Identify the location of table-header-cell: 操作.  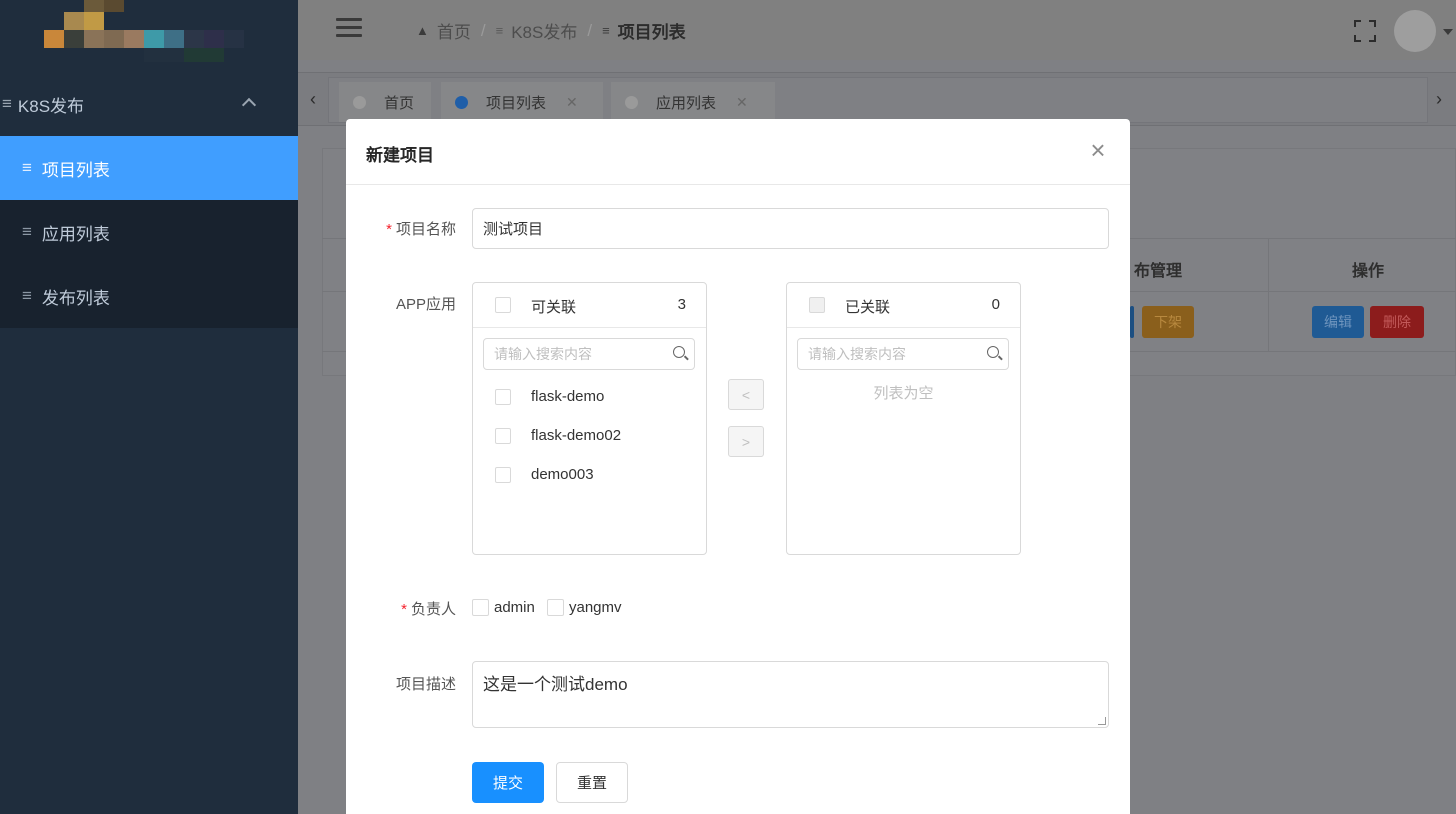
(1368, 271).